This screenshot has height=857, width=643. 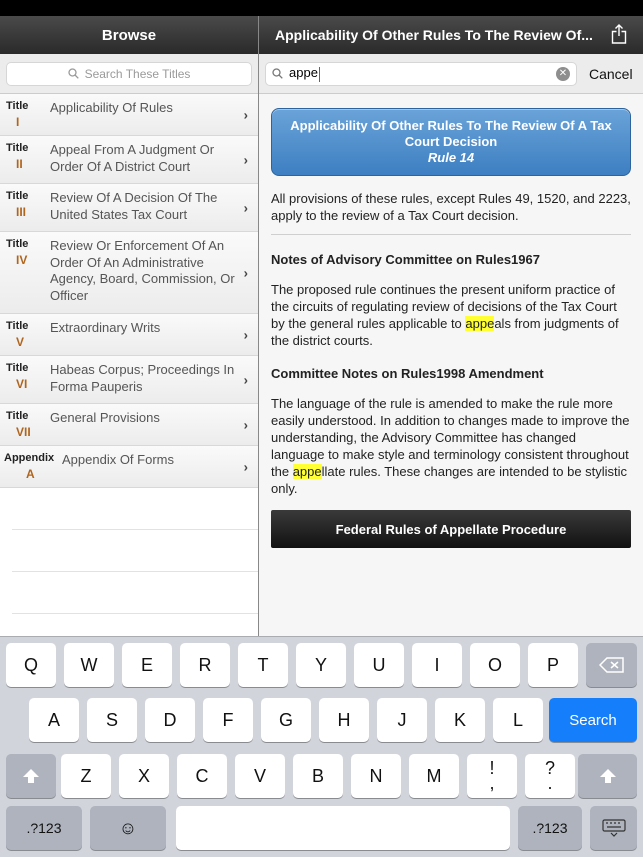 I want to click on key-question: ?., so click(x=550, y=776).